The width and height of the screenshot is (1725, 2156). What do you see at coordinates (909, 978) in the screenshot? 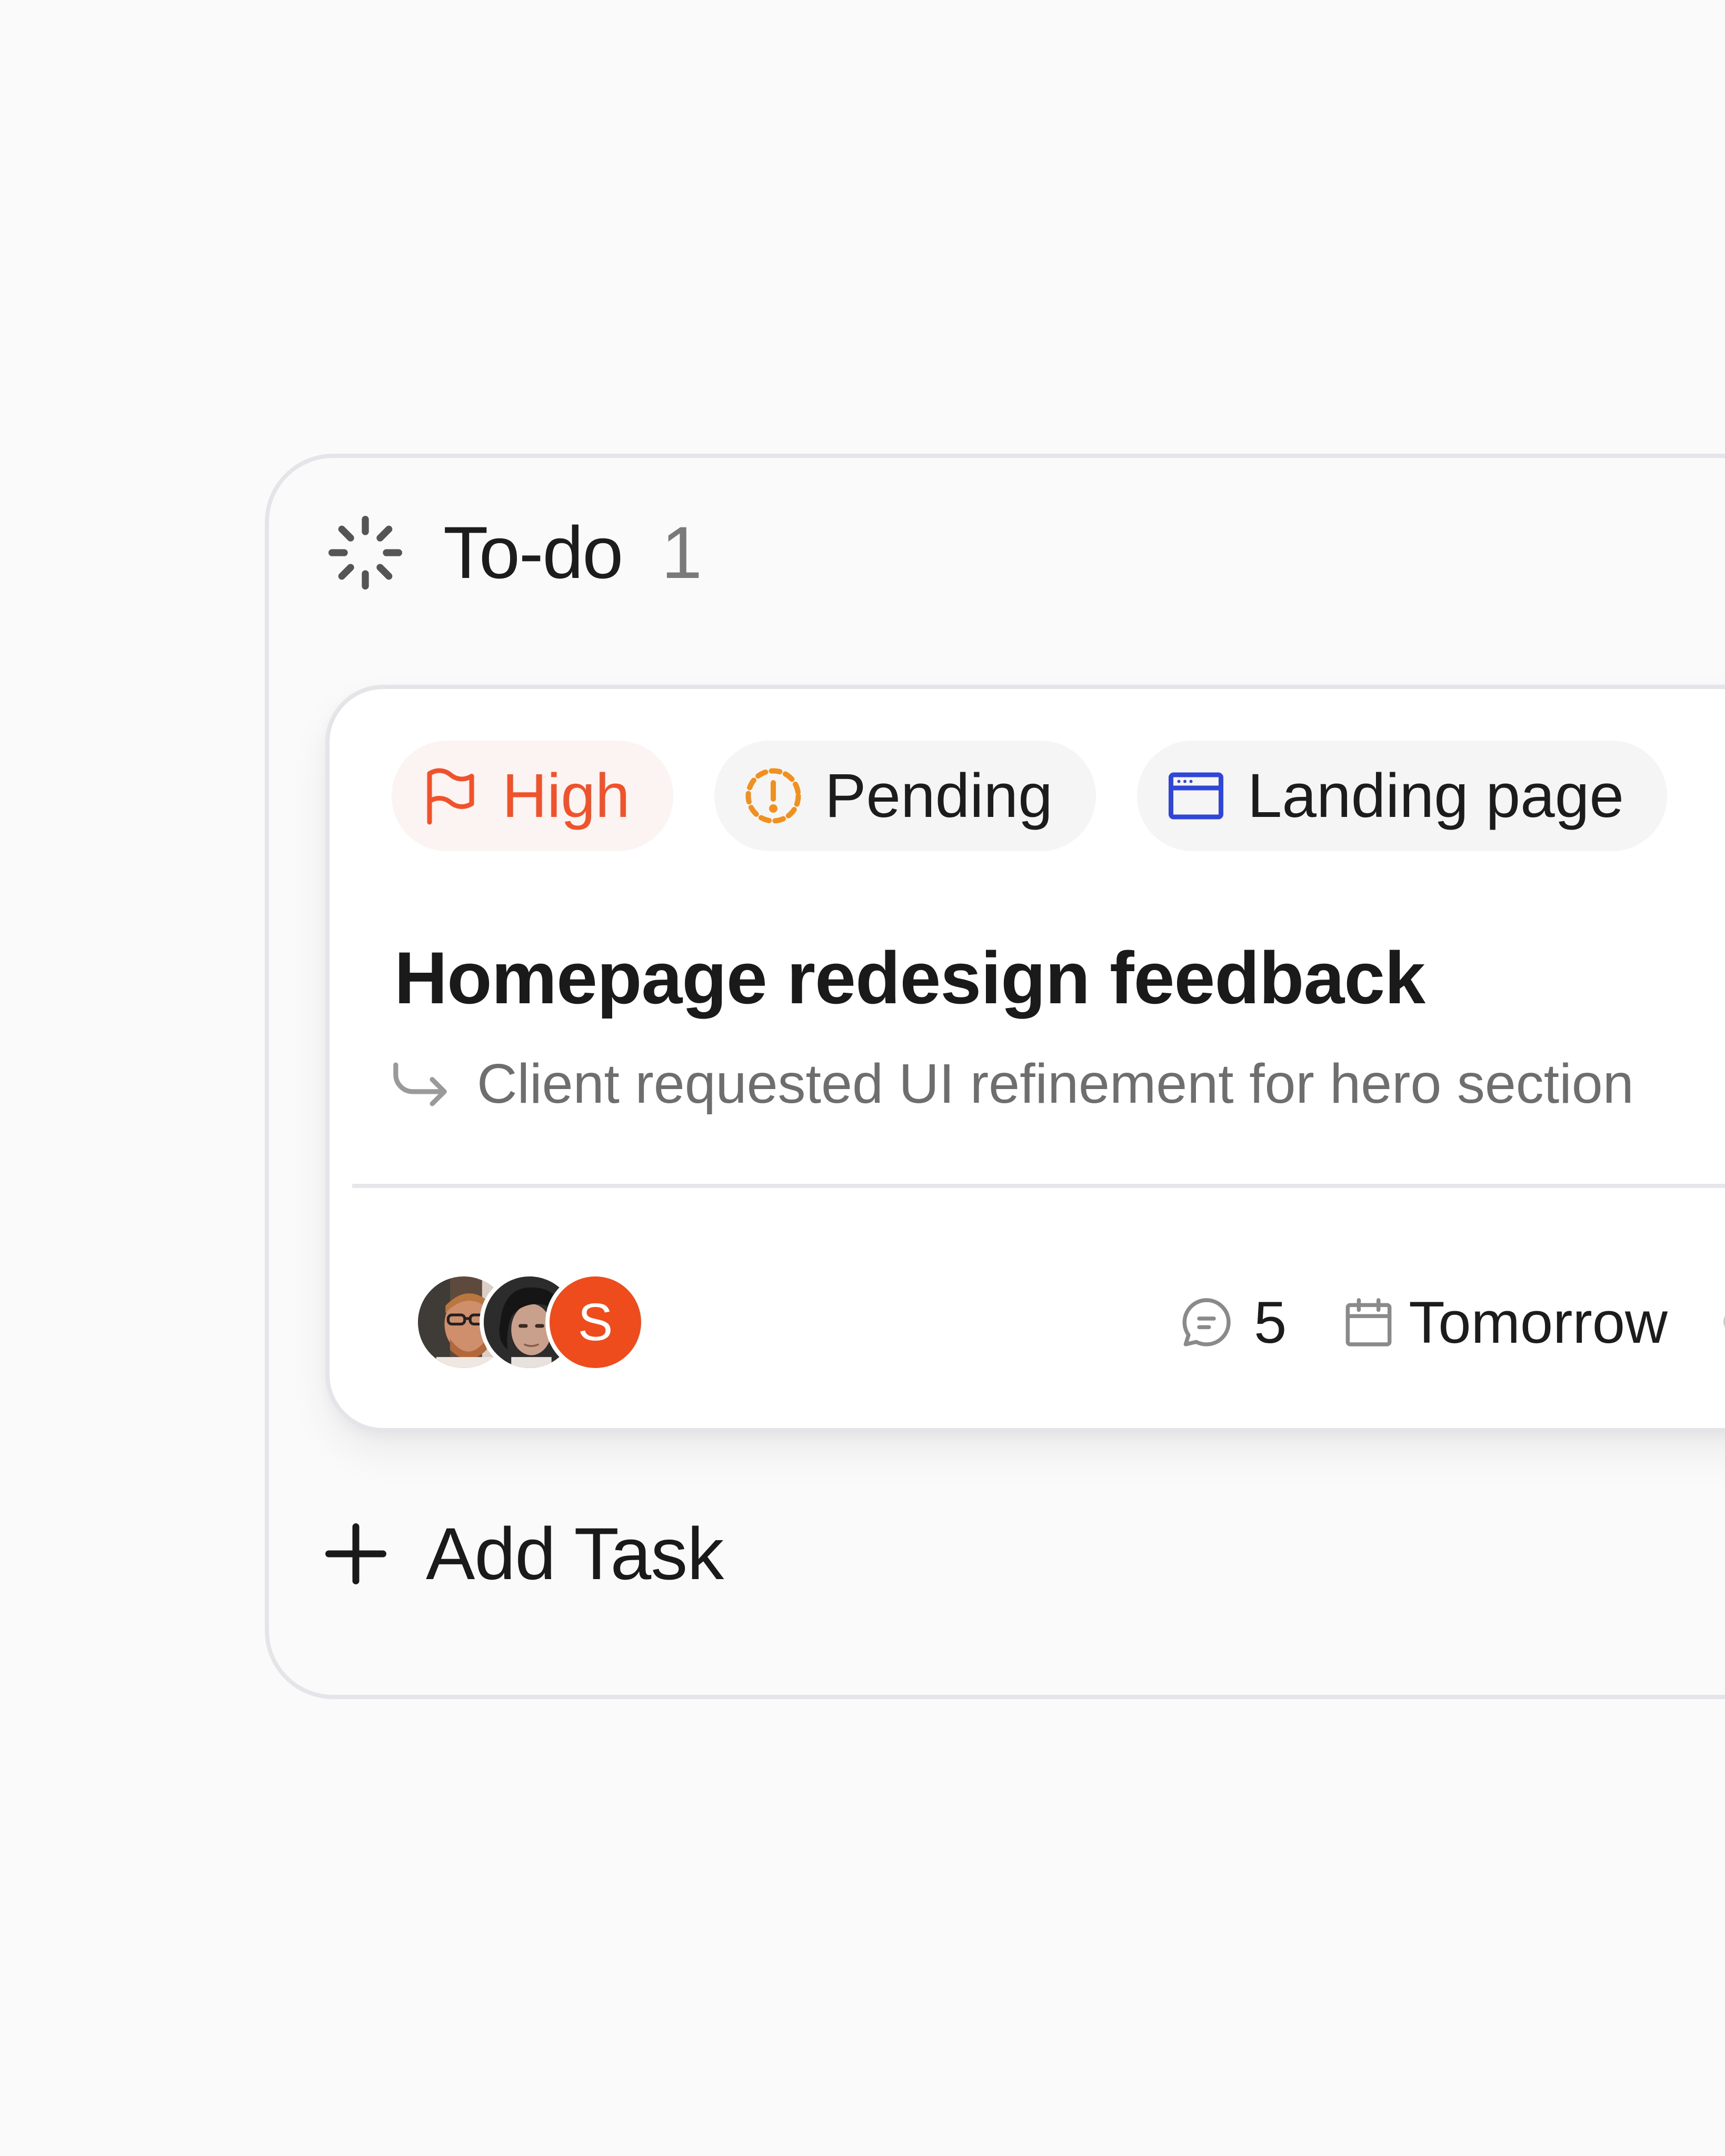
I see `task-title: Homepage redesign feedback` at bounding box center [909, 978].